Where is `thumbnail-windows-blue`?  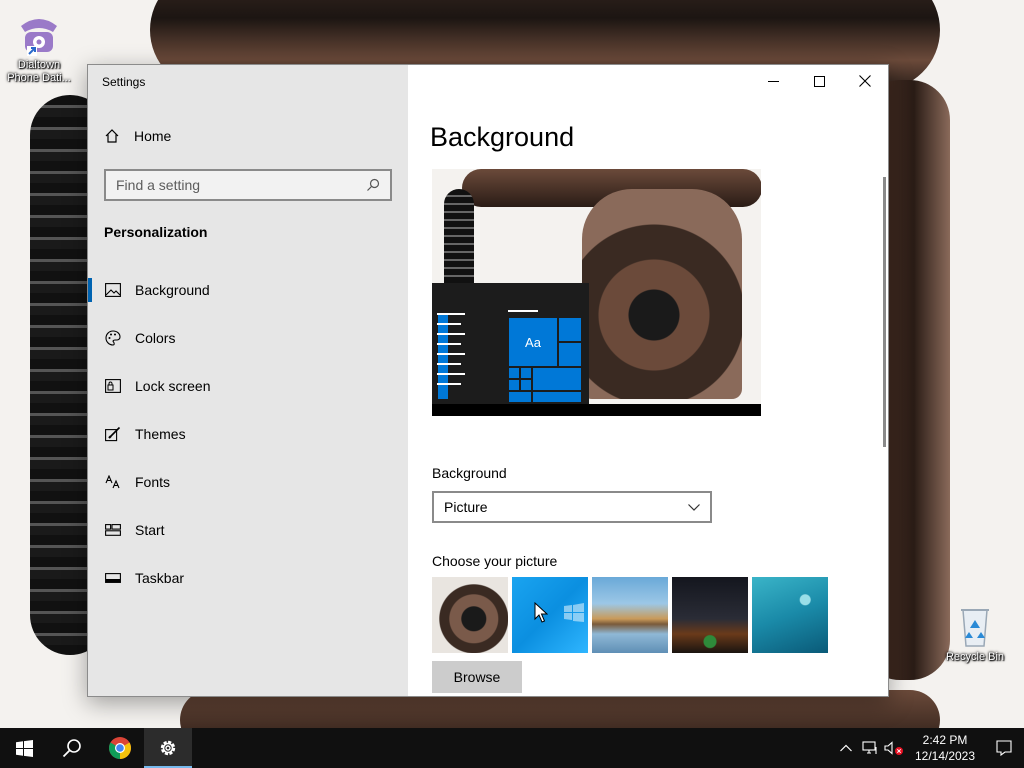 thumbnail-windows-blue is located at coordinates (550, 615).